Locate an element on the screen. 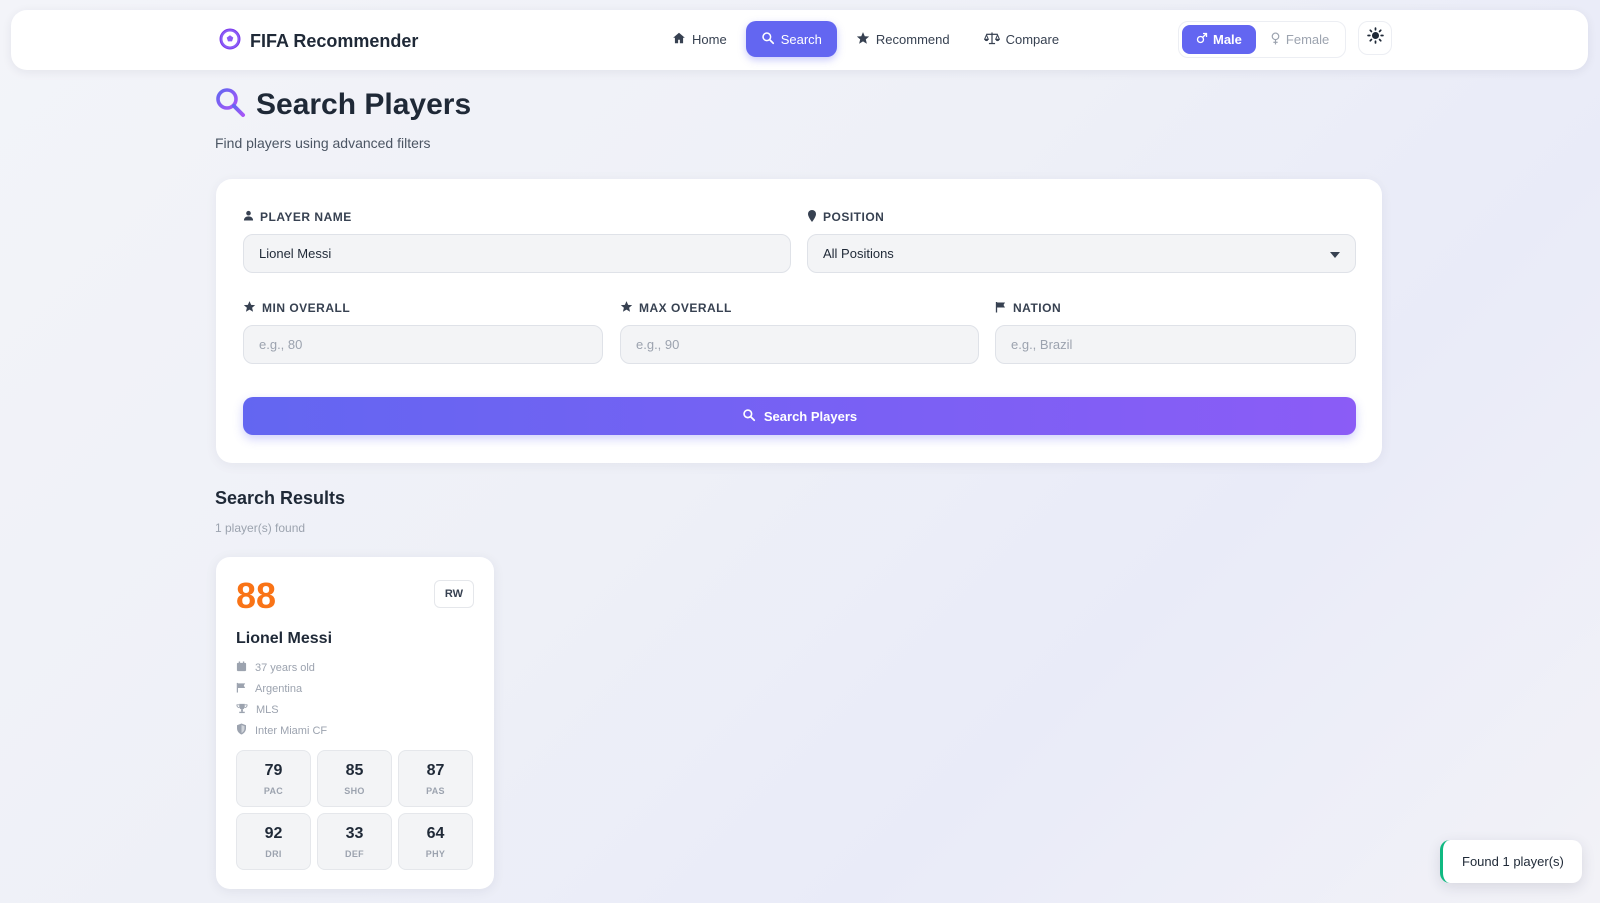 The image size is (1600, 903). nav-home: Home is located at coordinates (699, 39).